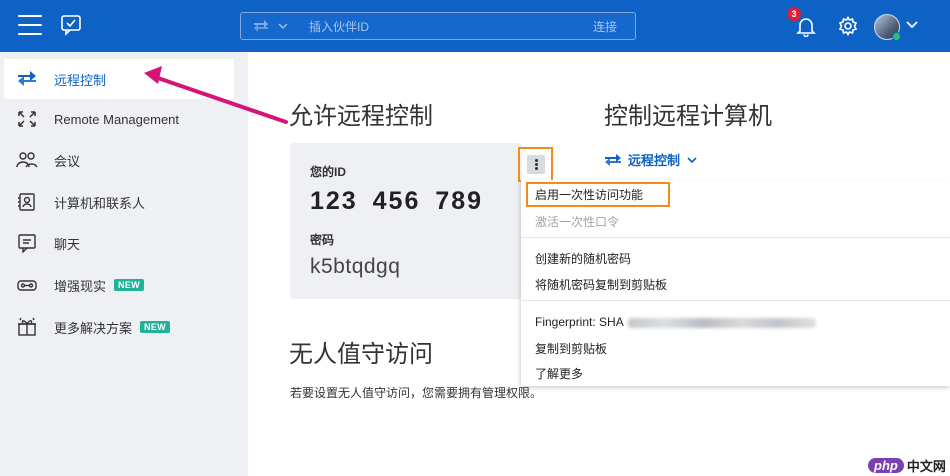  Describe the element at coordinates (216, 95) in the screenshot. I see `annotation-arrow` at that location.